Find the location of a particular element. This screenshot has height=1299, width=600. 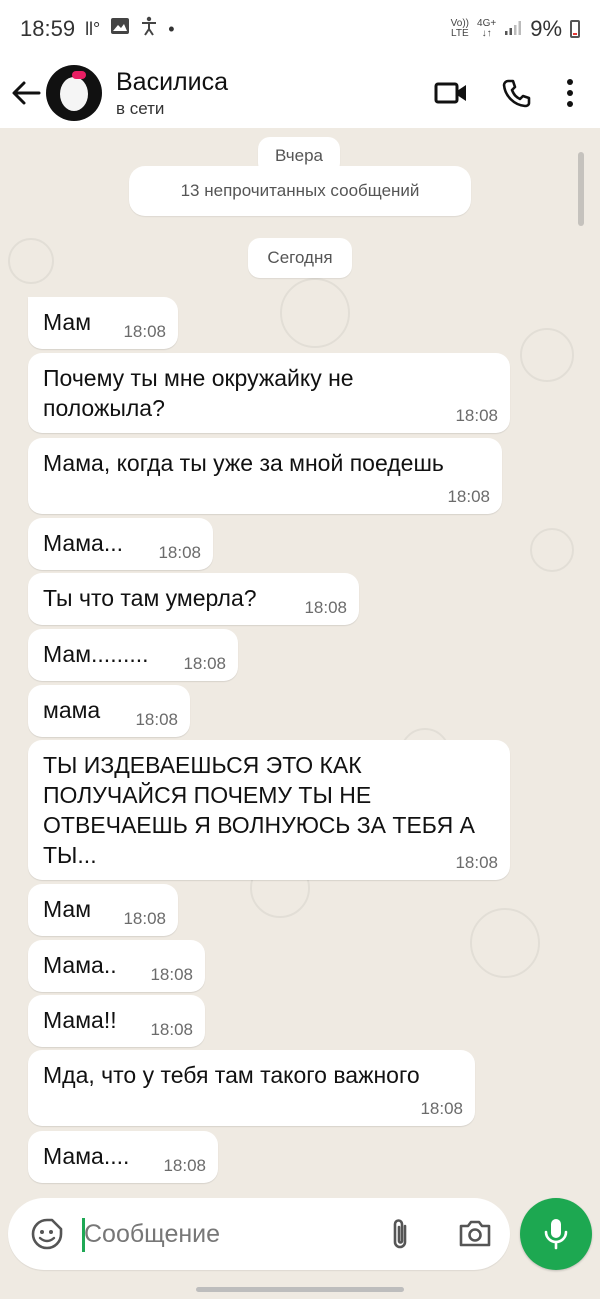

voice-call-button is located at coordinates (517, 93).